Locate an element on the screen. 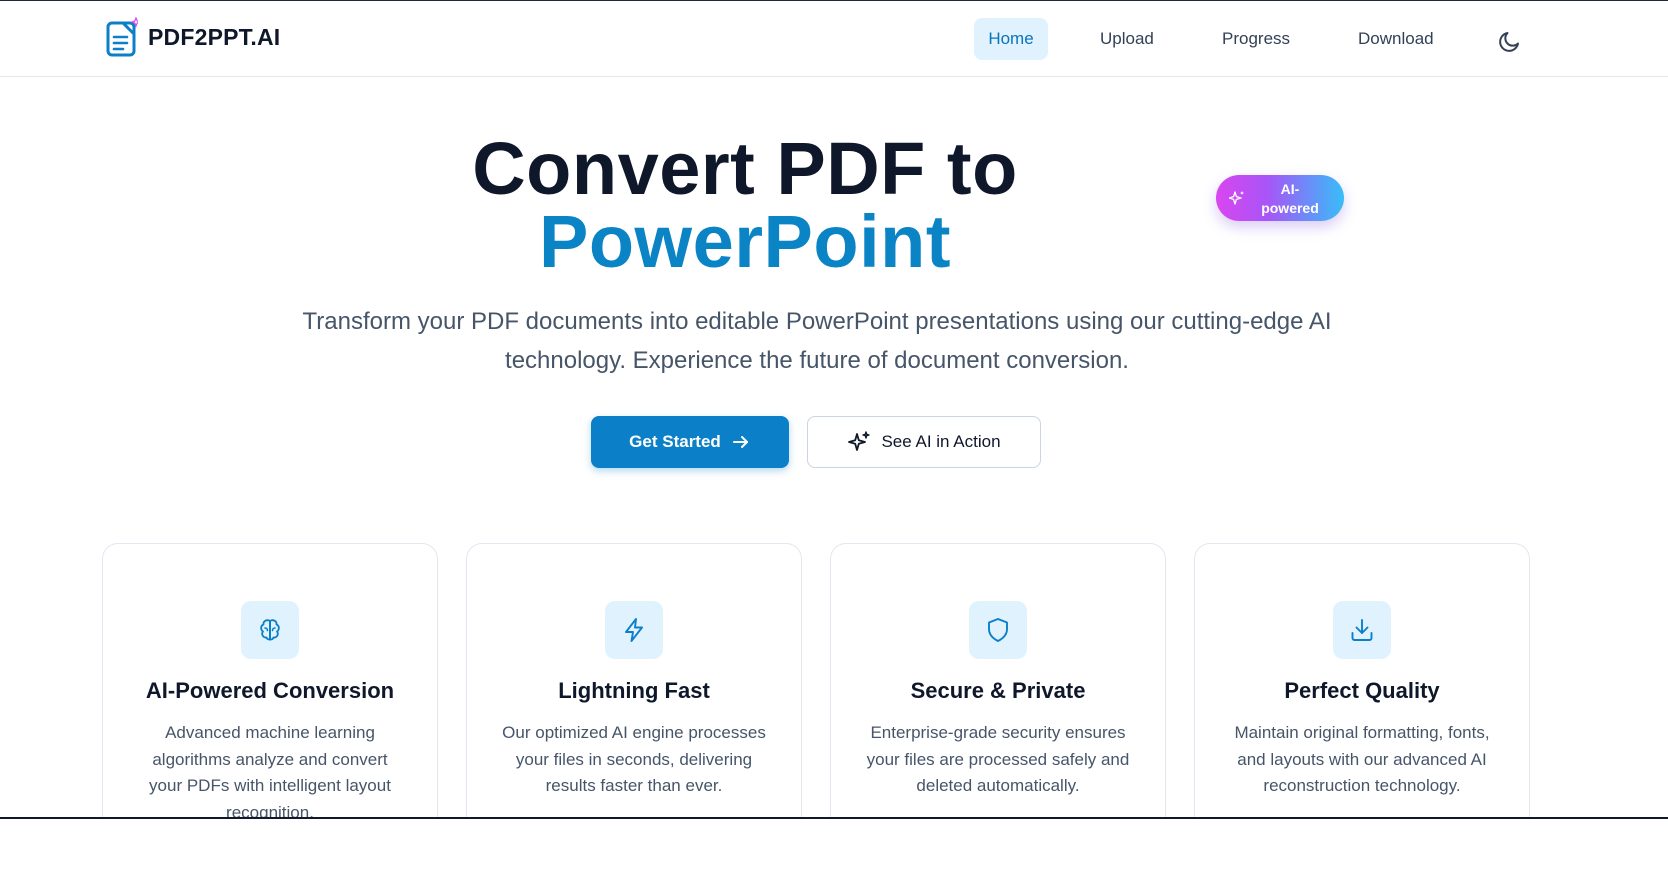 This screenshot has width=1668, height=871. feature-title: Perfect Quality is located at coordinates (1362, 690).